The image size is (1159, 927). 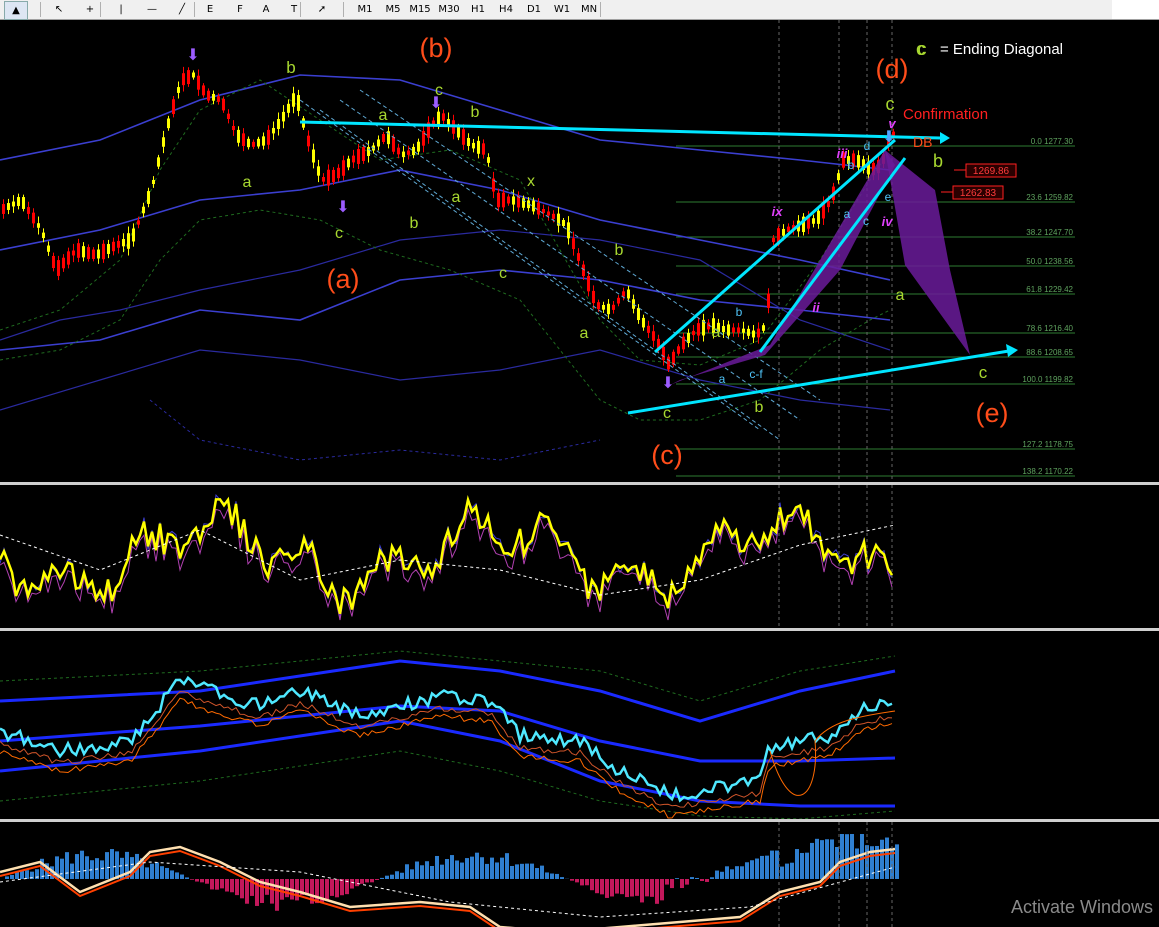 I want to click on toolbar-separator, so click(x=343, y=9).